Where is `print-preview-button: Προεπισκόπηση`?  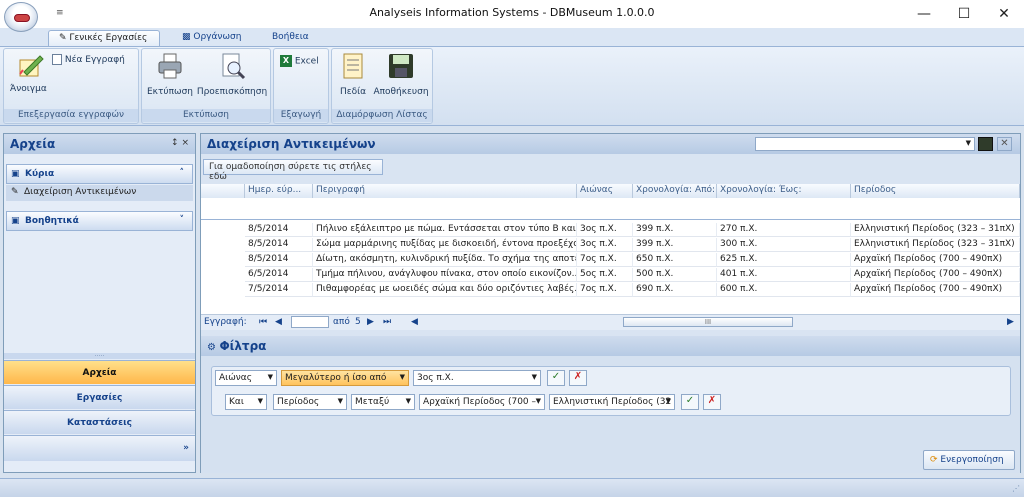 print-preview-button: Προεπισκόπηση is located at coordinates (232, 74).